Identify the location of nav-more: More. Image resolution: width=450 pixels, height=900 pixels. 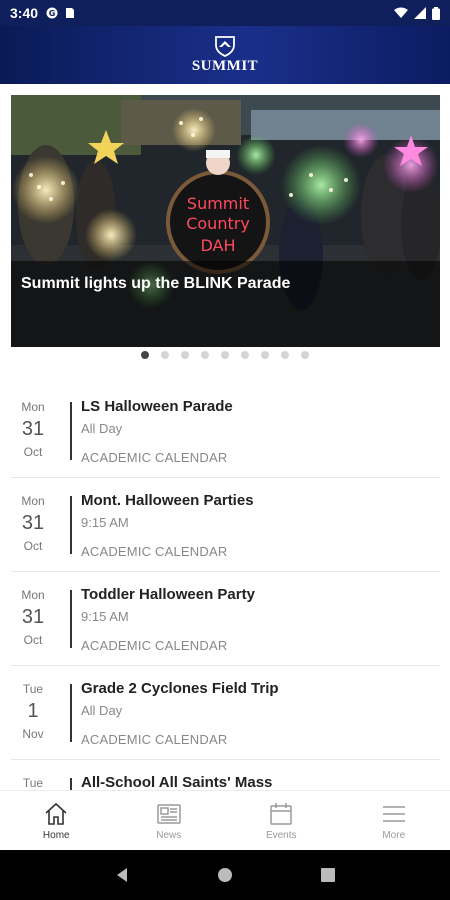
(394, 820).